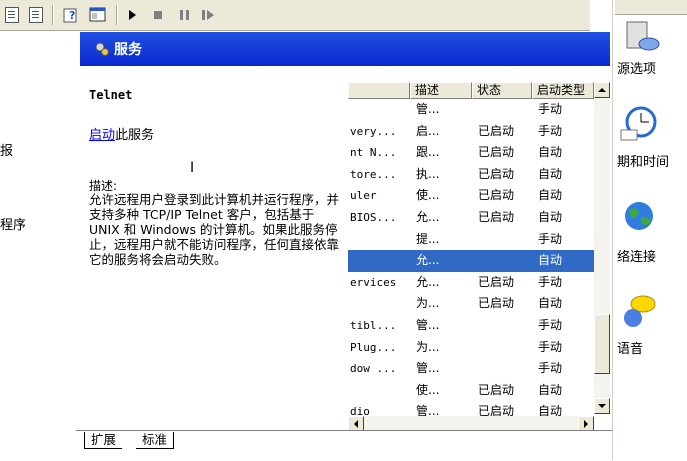 Image resolution: width=687 pixels, height=461 pixels. What do you see at coordinates (651, 7) in the screenshot?
I see `panel-toolbar` at bounding box center [651, 7].